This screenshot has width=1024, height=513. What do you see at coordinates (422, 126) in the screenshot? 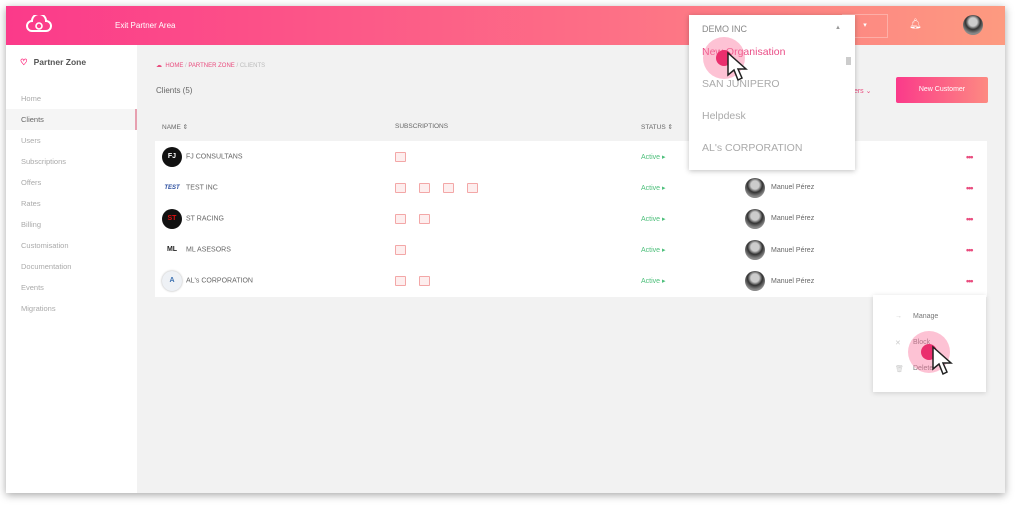
I see `column-header-subscriptions: SUBSCRIPTIONS` at bounding box center [422, 126].